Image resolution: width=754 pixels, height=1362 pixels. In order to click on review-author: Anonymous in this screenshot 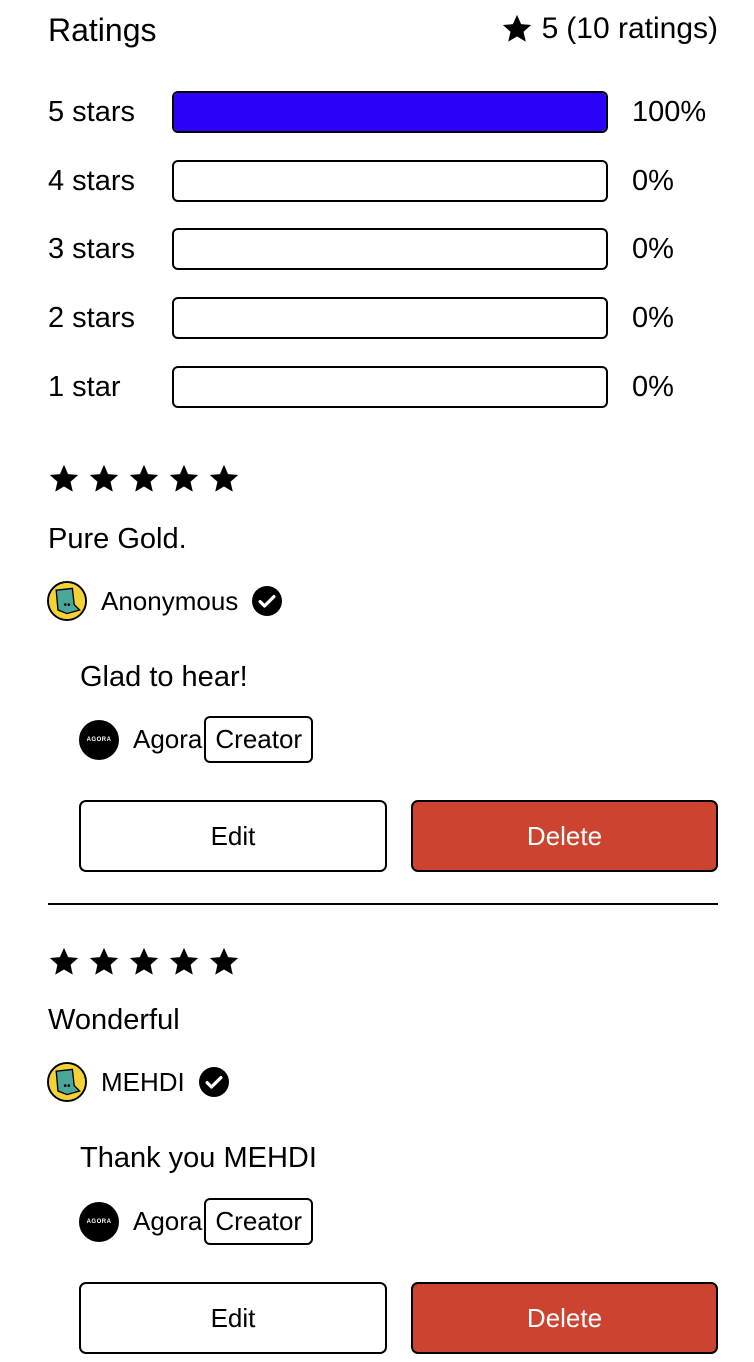, I will do `click(165, 601)`.